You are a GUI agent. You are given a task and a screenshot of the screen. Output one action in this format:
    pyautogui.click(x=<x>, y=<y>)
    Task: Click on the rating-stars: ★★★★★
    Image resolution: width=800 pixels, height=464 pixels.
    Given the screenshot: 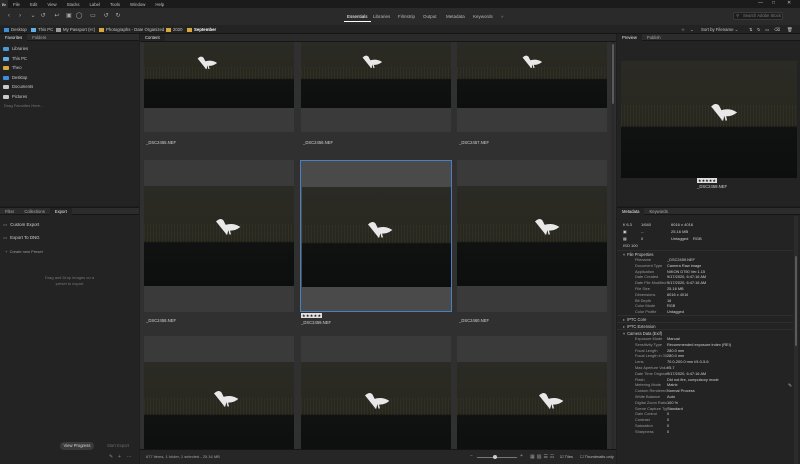 What is the action you would take?
    pyautogui.click(x=312, y=315)
    